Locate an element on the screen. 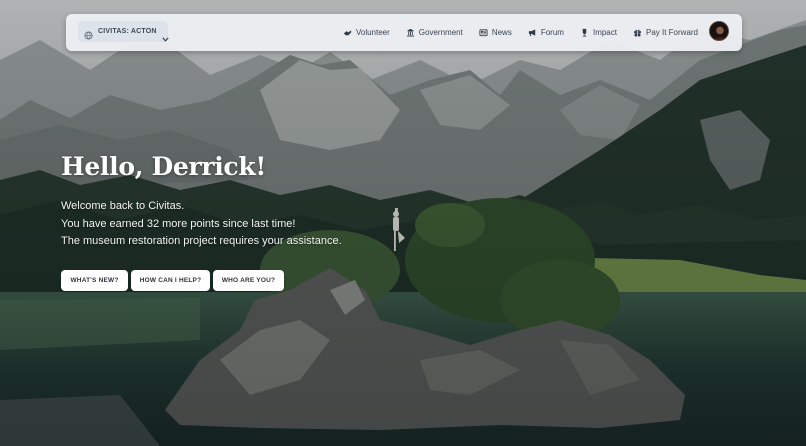 Image resolution: width=806 pixels, height=446 pixels. chevron-down-icon is located at coordinates (165, 35).